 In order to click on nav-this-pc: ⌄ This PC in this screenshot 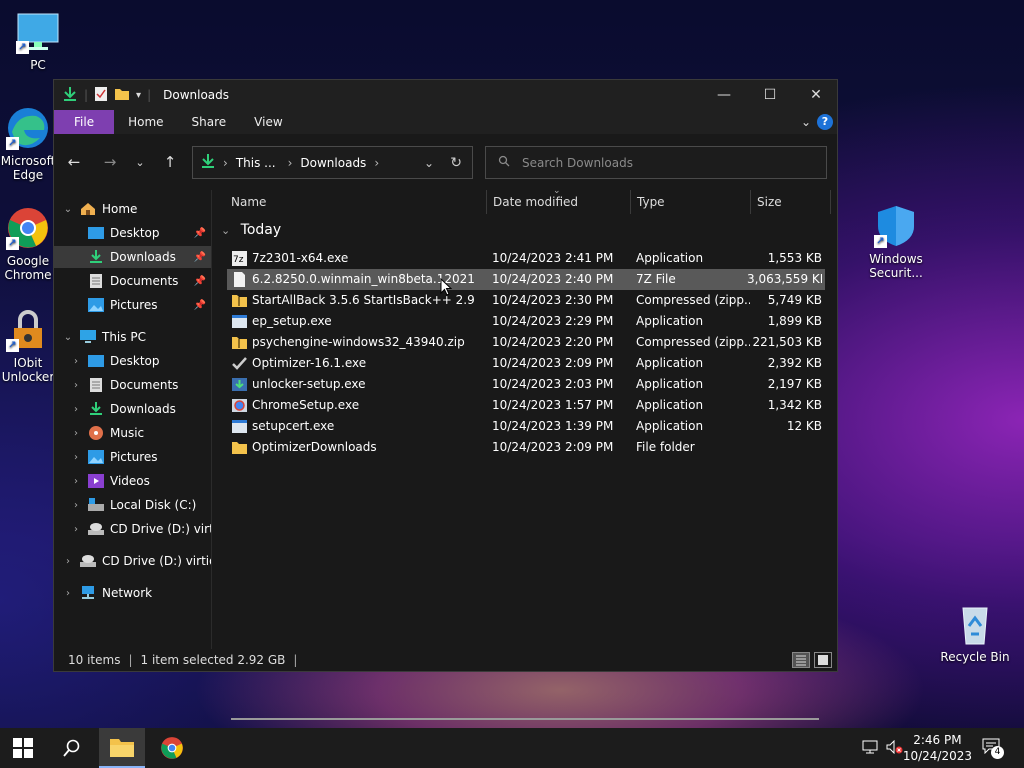, I will do `click(132, 337)`.